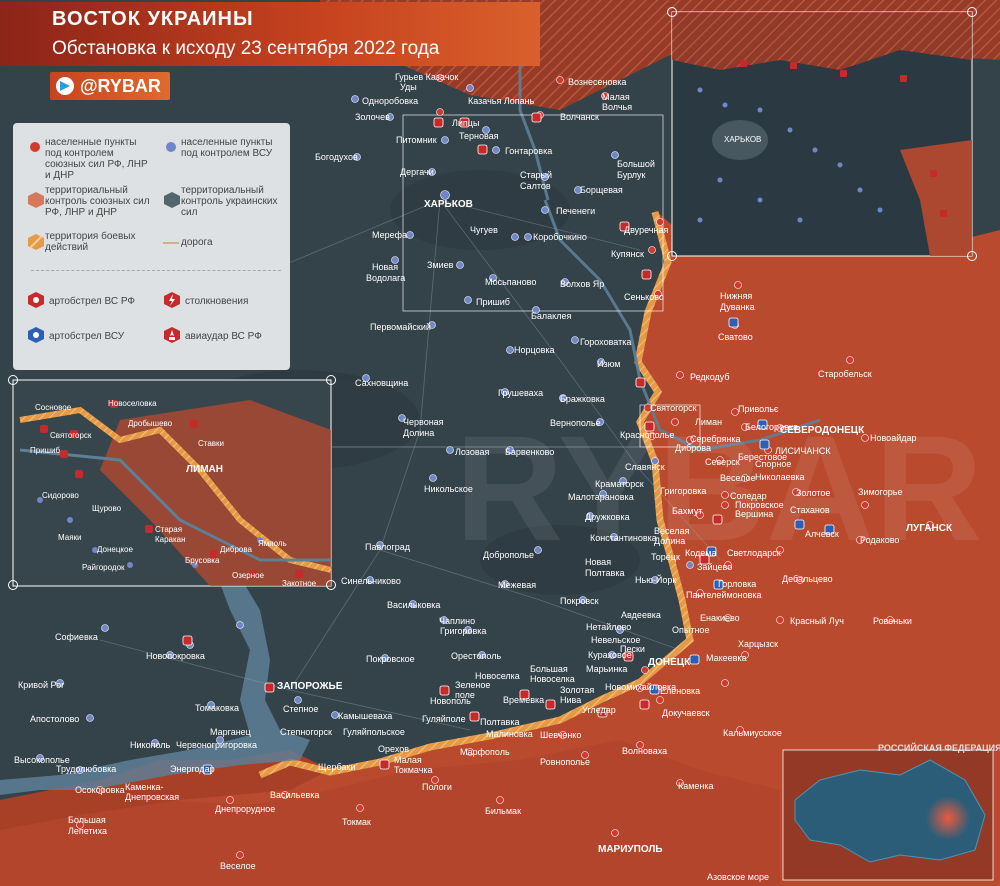 Image resolution: width=1000 pixels, height=886 pixels. Describe the element at coordinates (472, 685) in the screenshot. I see `svg-text: Зеленое` at that location.